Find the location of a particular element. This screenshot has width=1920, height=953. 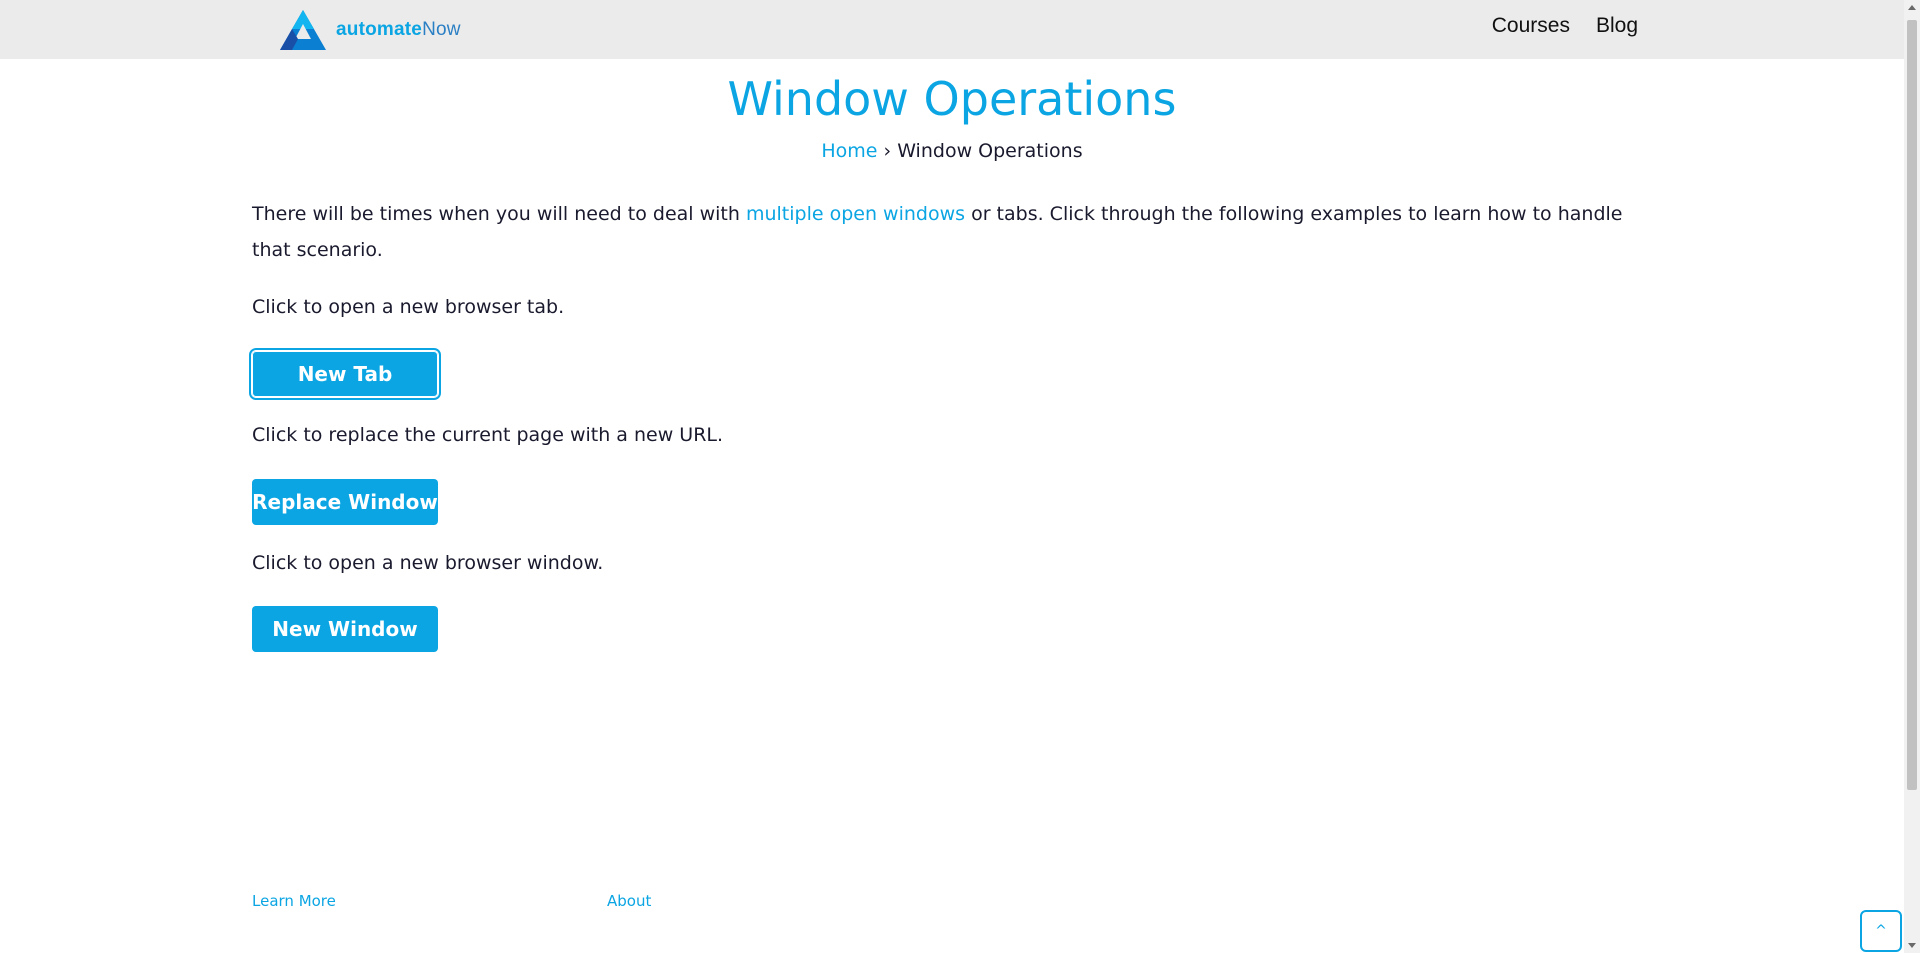

multiple-windows-link: multiple open windows is located at coordinates (855, 214).